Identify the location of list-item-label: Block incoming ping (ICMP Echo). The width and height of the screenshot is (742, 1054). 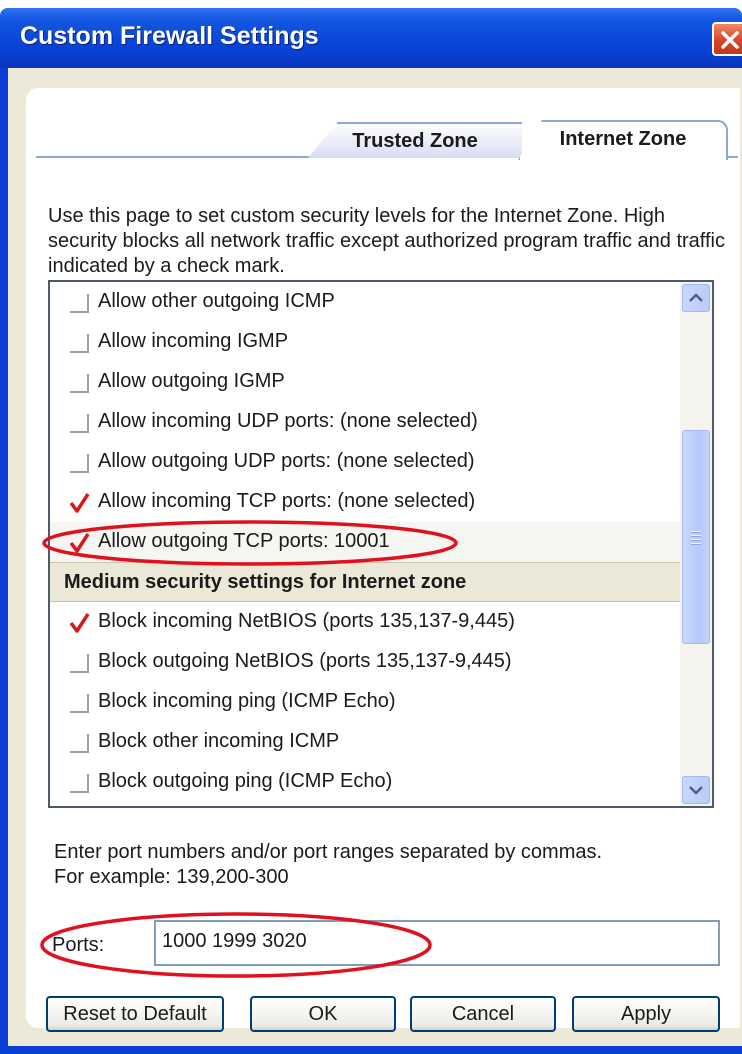
(247, 701).